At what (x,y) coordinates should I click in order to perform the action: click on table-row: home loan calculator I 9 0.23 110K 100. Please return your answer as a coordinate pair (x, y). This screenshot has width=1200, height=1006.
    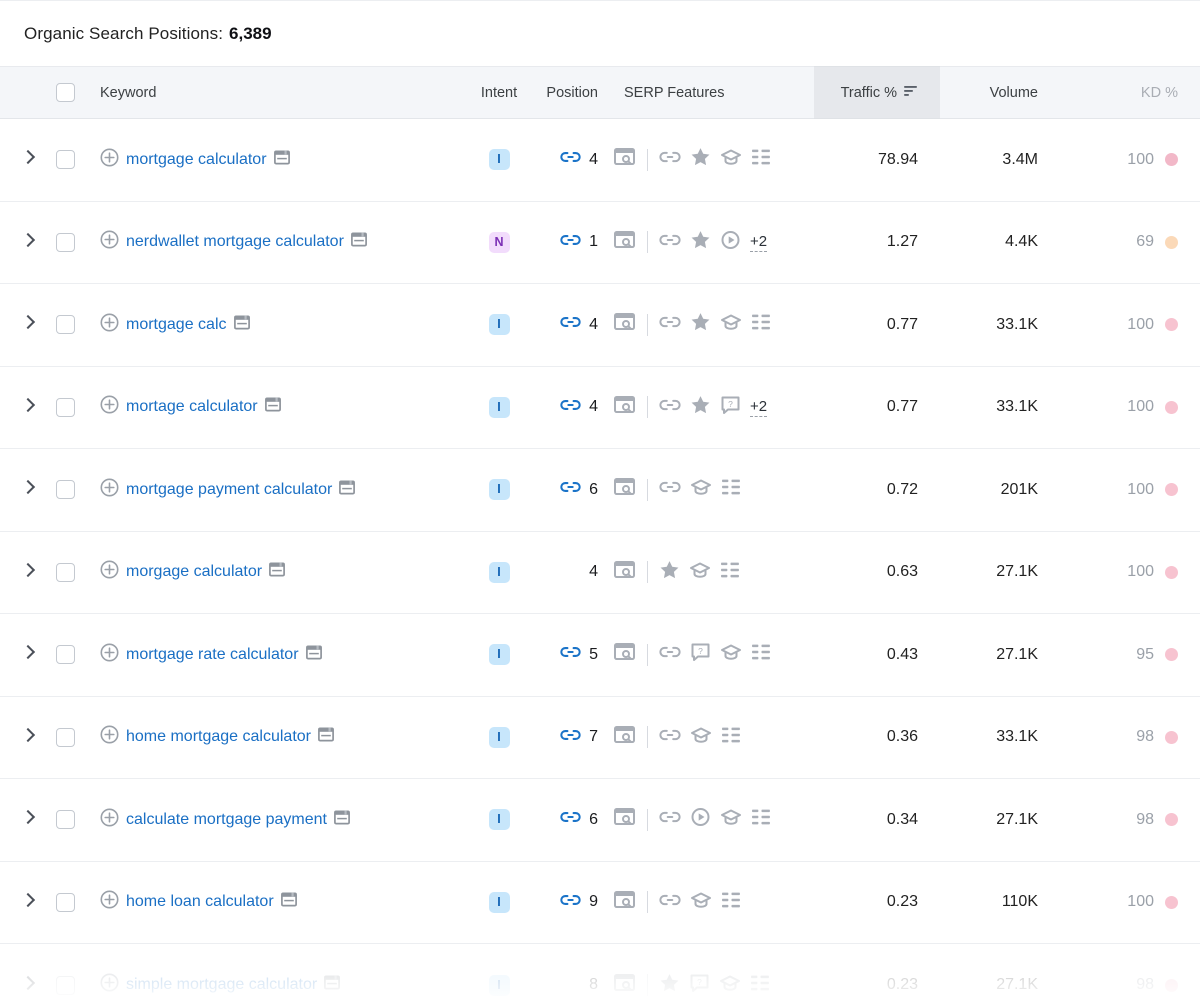
    Looking at the image, I should click on (600, 902).